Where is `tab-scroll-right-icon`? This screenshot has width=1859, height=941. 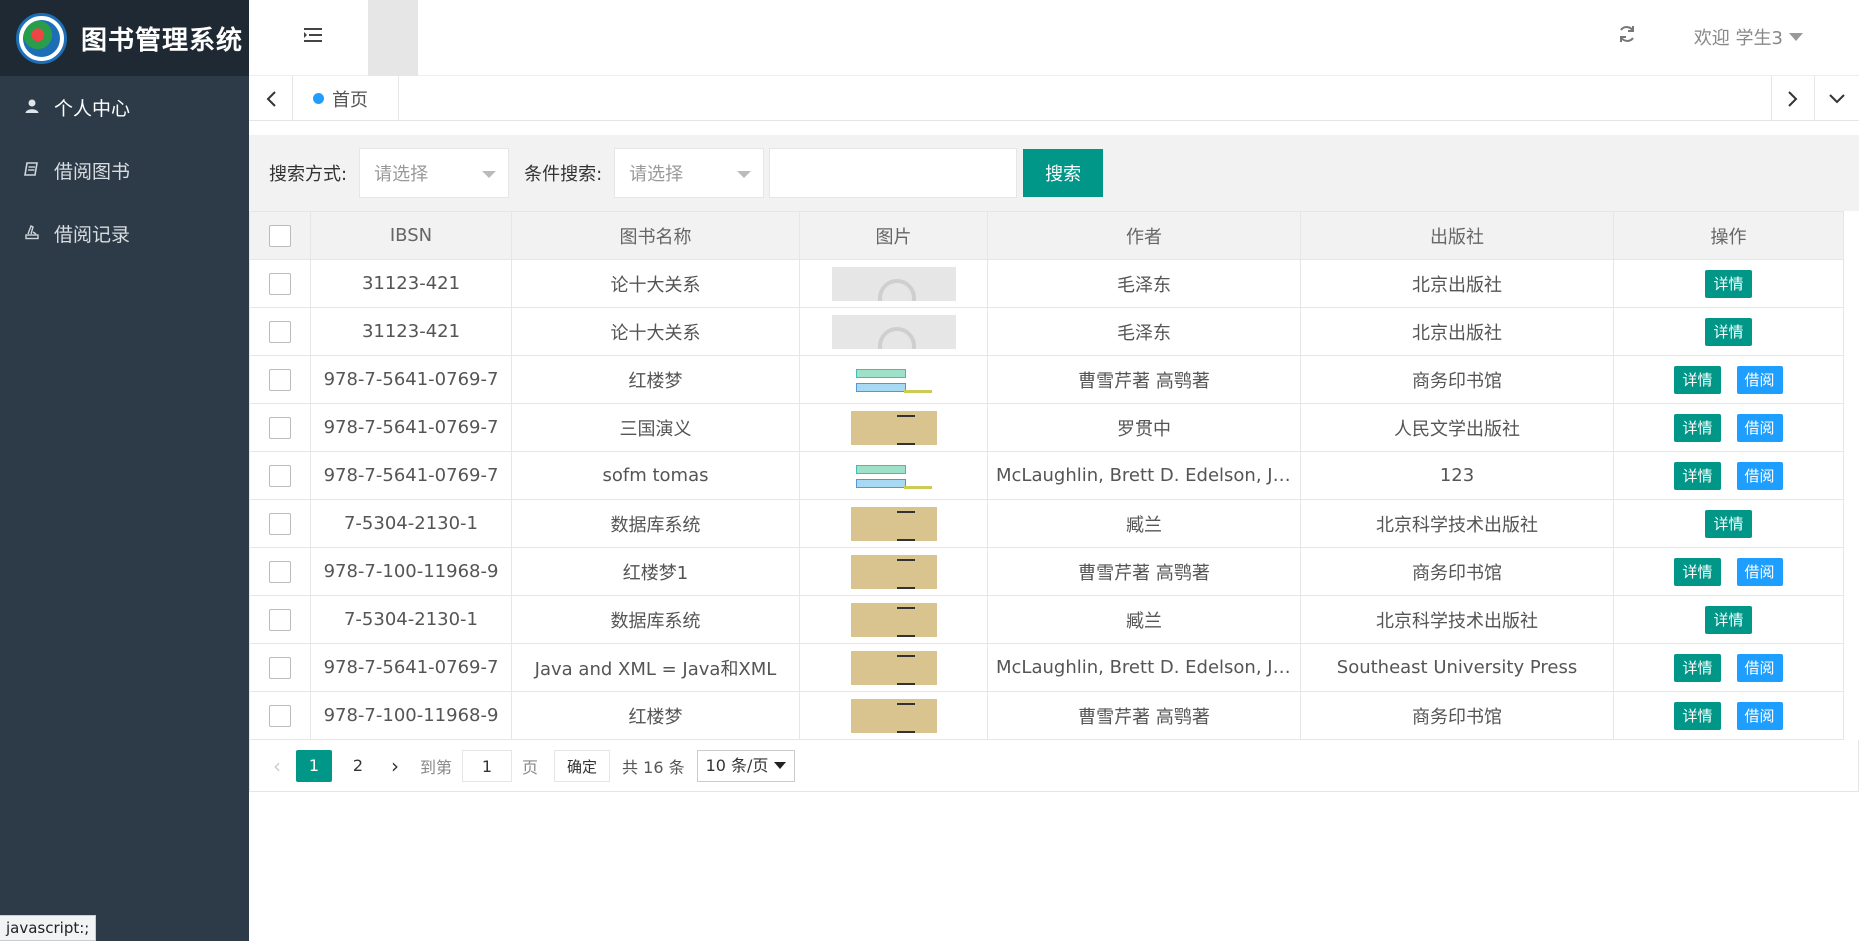
tab-scroll-right-icon is located at coordinates (1793, 98).